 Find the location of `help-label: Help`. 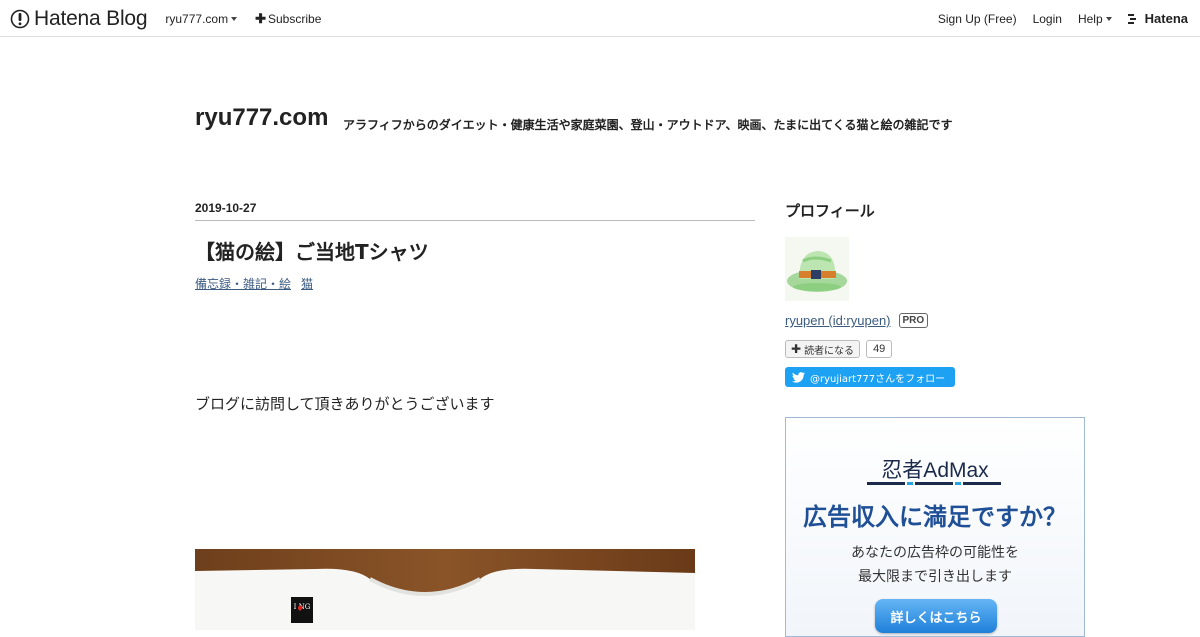

help-label: Help is located at coordinates (1090, 18).